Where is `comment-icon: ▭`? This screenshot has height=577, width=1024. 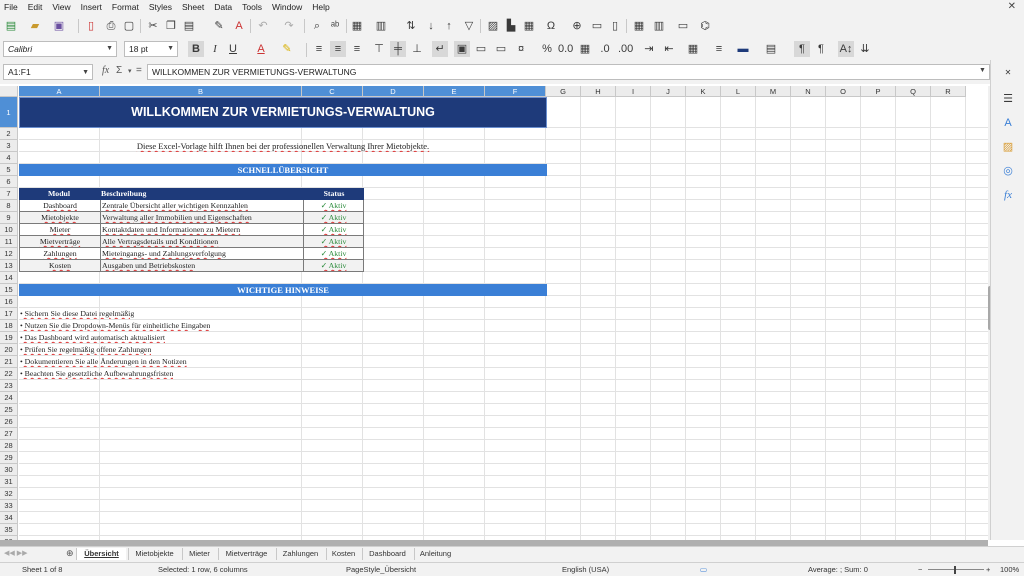
comment-icon: ▭ is located at coordinates (597, 26).